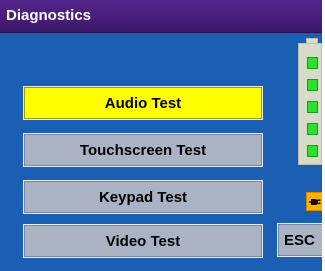 This screenshot has height=271, width=325. What do you see at coordinates (49, 15) in the screenshot?
I see `window-title: Diagnostics` at bounding box center [49, 15].